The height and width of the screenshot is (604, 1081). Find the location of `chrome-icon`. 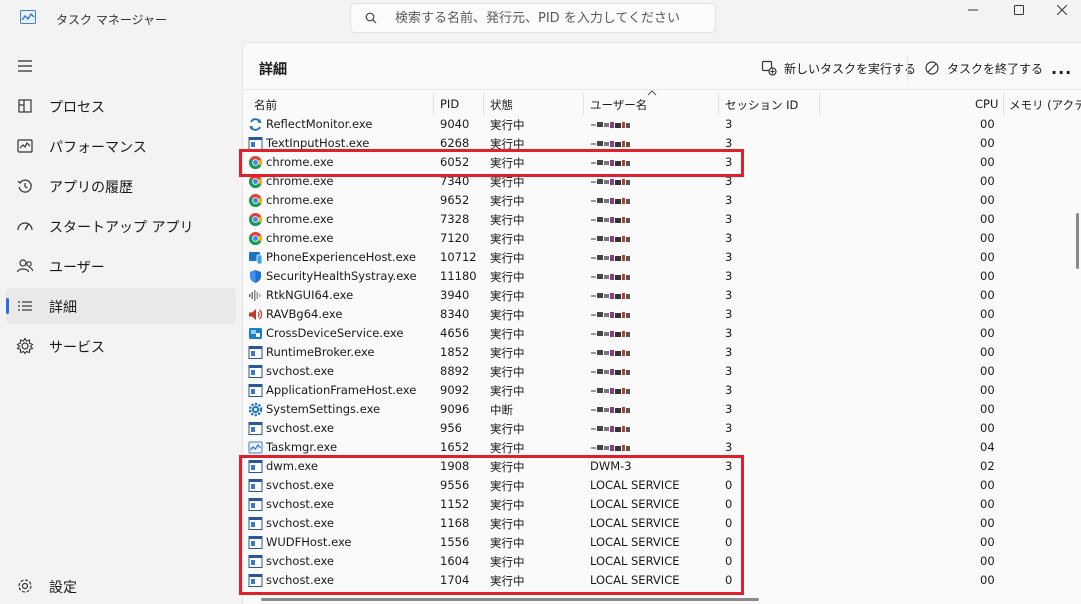

chrome-icon is located at coordinates (255, 238).